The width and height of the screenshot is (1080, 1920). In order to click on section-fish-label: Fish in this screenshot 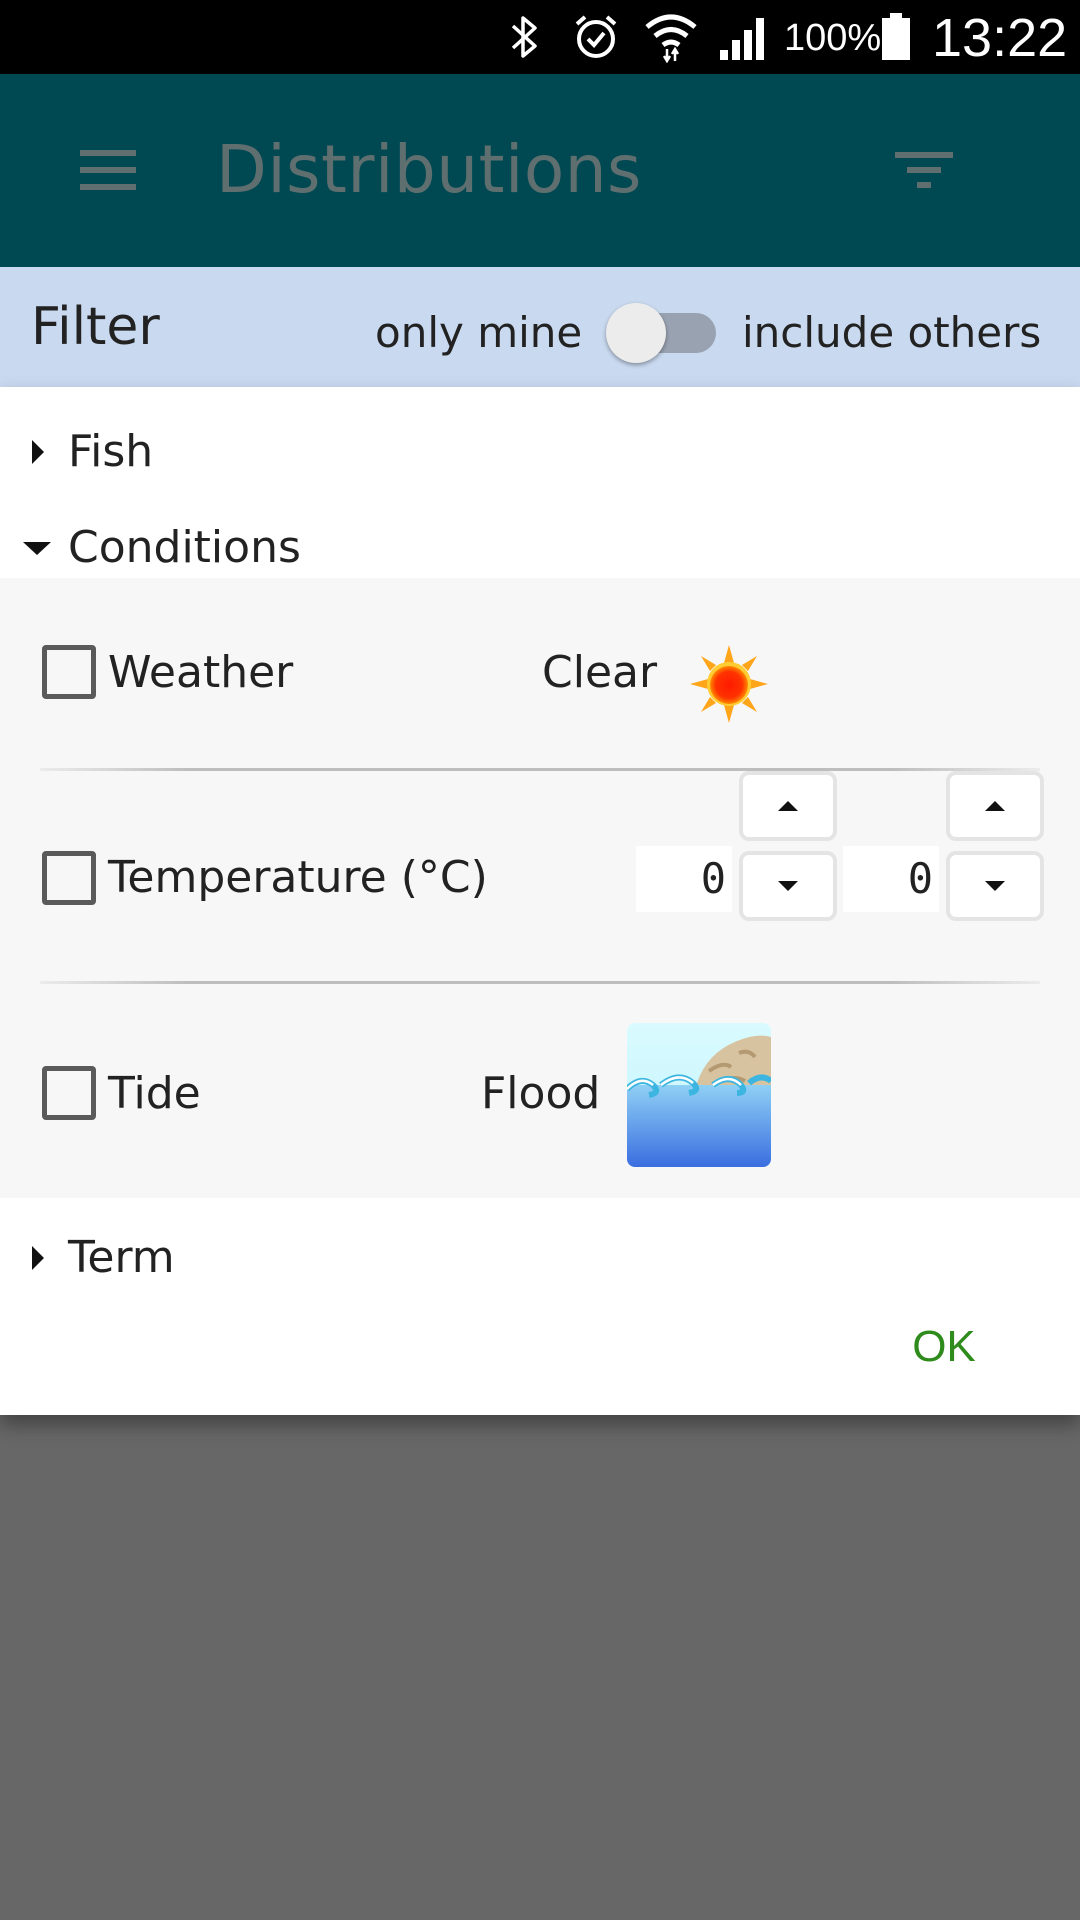, I will do `click(111, 451)`.